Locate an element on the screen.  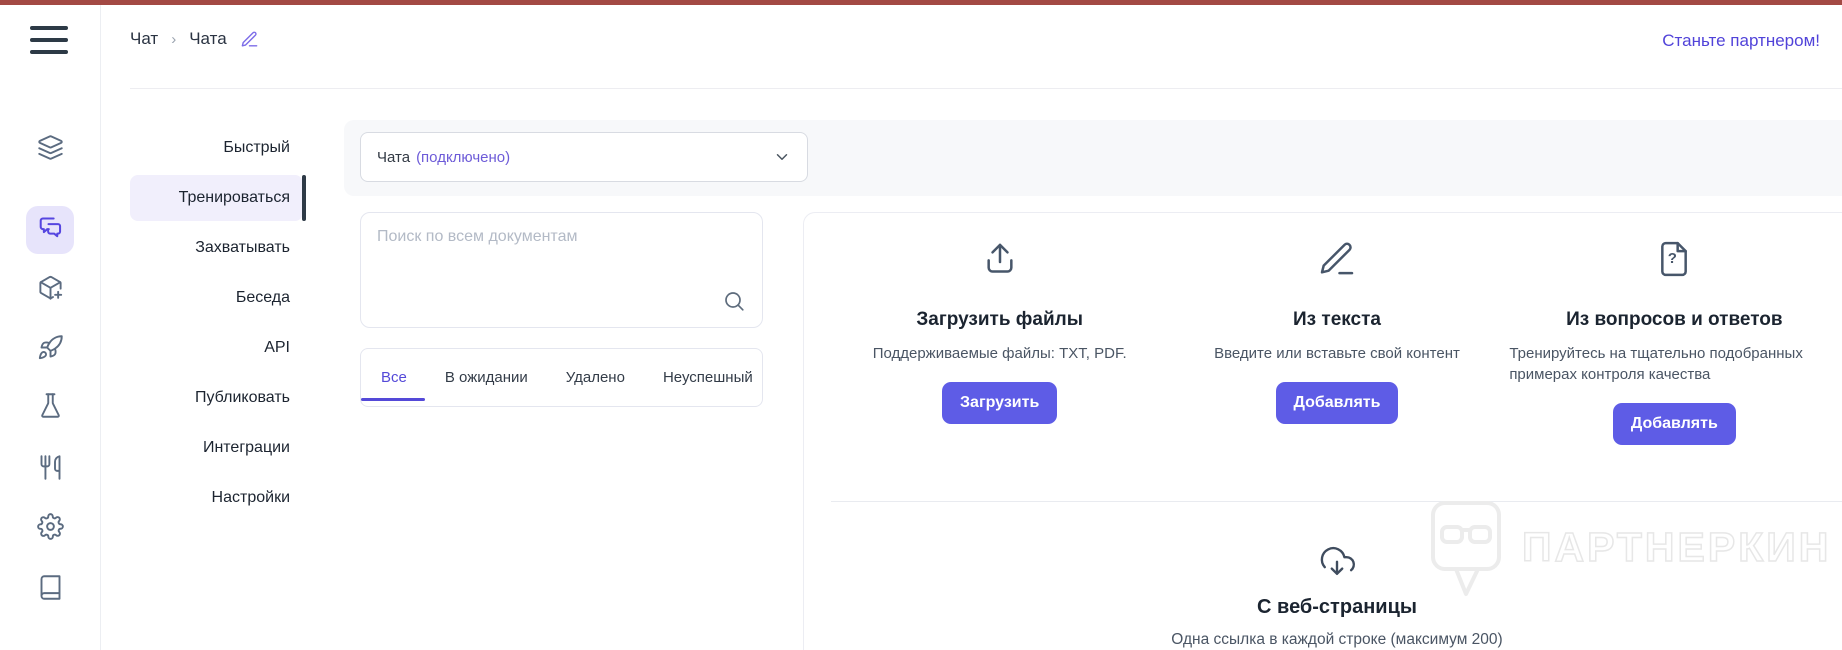
sidebar-item-rocket is located at coordinates (50, 350).